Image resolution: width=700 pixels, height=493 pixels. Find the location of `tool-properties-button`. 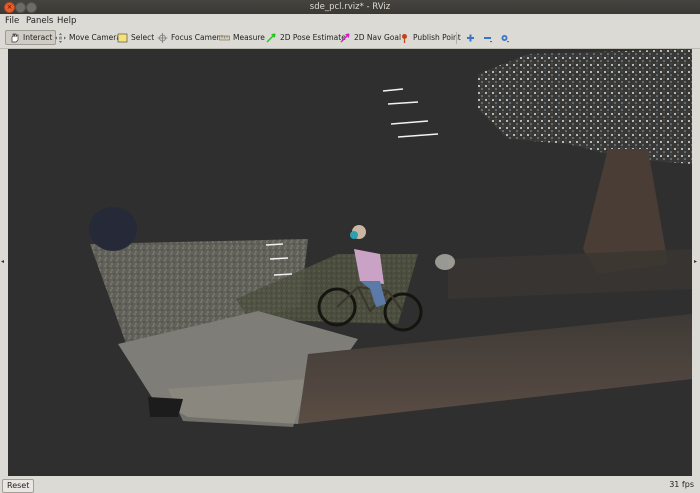

tool-properties-button is located at coordinates (506, 37).